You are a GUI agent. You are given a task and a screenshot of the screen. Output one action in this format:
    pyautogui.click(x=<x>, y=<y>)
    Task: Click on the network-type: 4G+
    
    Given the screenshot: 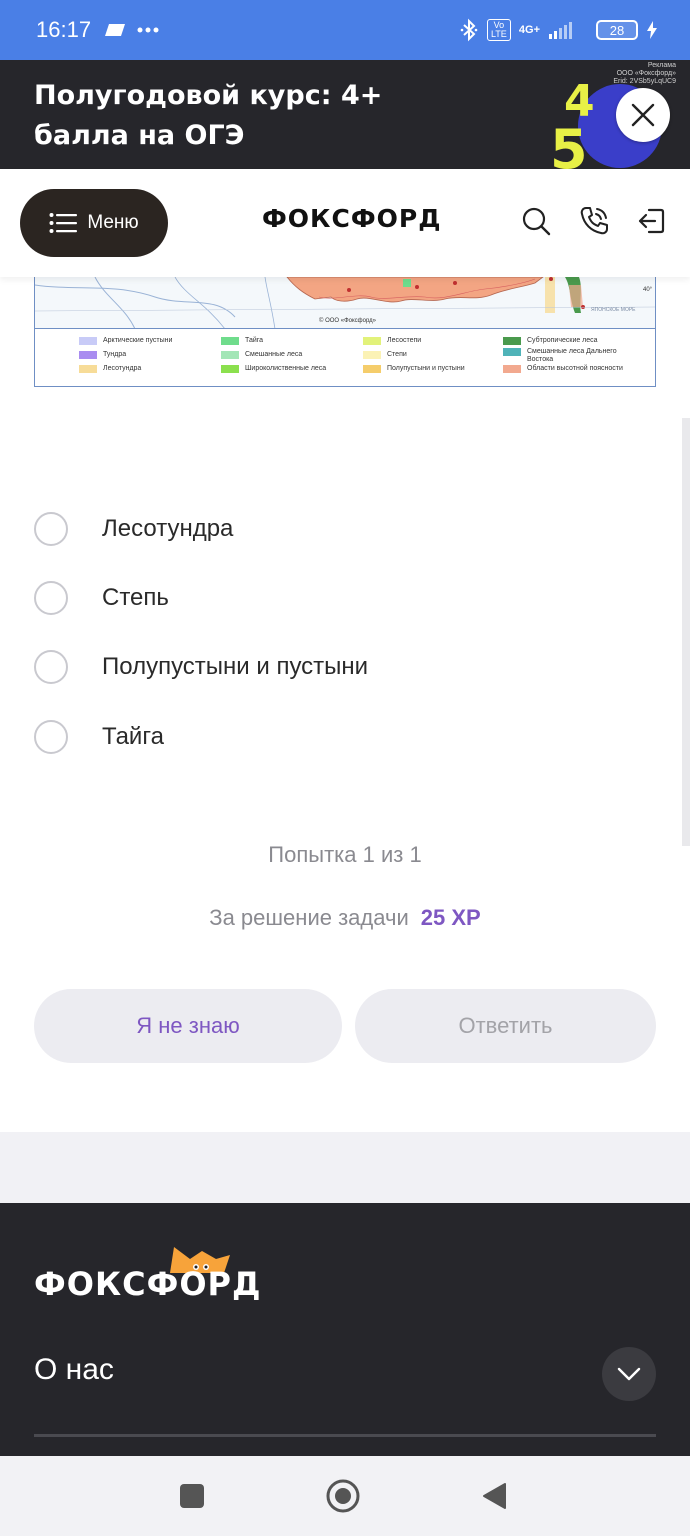 What is the action you would take?
    pyautogui.click(x=529, y=30)
    